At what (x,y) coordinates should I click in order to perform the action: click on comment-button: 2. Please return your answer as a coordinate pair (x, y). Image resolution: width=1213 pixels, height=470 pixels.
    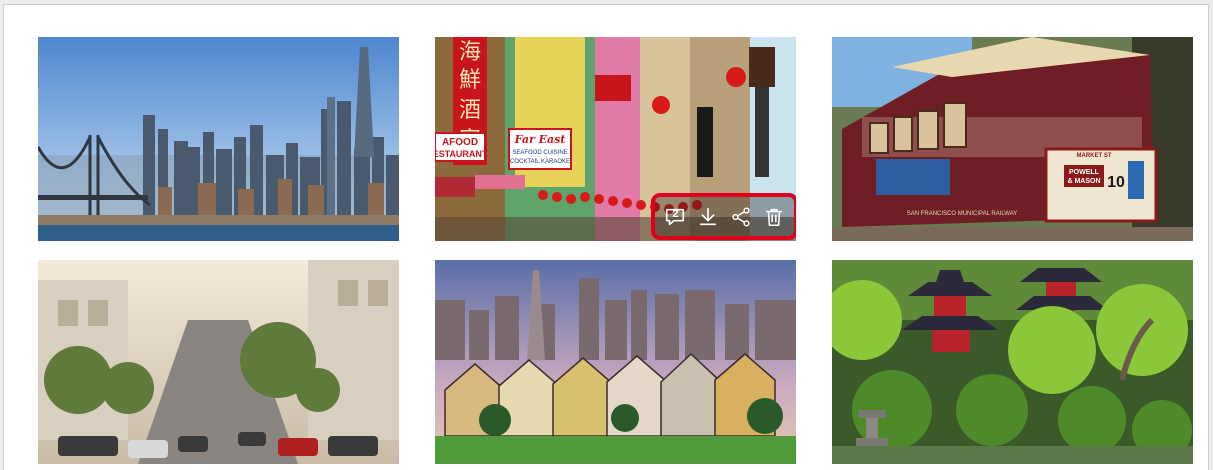
    Looking at the image, I should click on (675, 217).